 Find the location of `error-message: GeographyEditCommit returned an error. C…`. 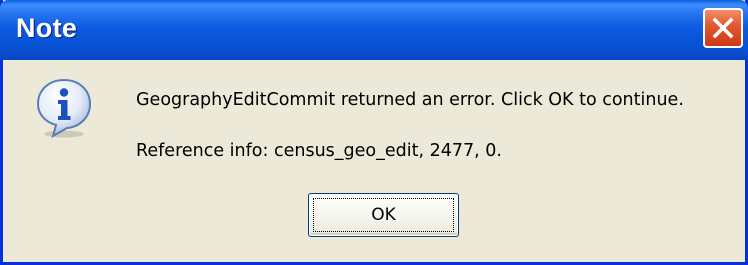

error-message: GeographyEditCommit returned an error. C… is located at coordinates (410, 100).